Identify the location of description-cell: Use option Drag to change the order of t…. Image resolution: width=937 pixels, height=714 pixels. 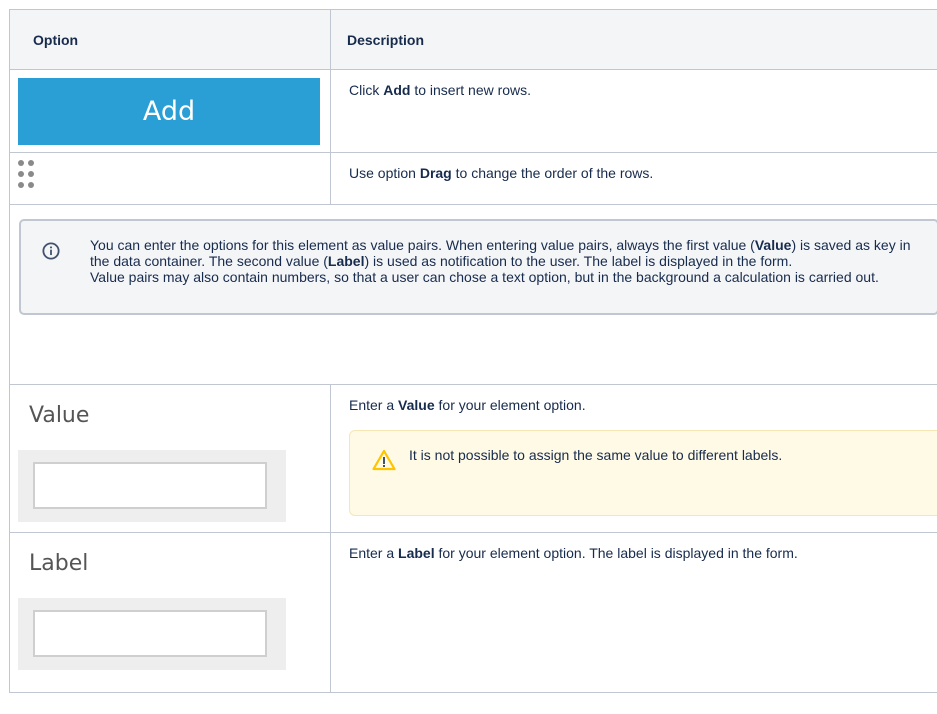
(633, 178).